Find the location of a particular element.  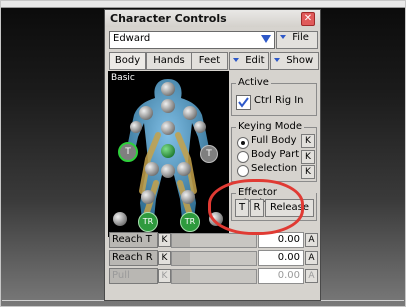

effector-right-foot-tr: TR is located at coordinates (190, 222).